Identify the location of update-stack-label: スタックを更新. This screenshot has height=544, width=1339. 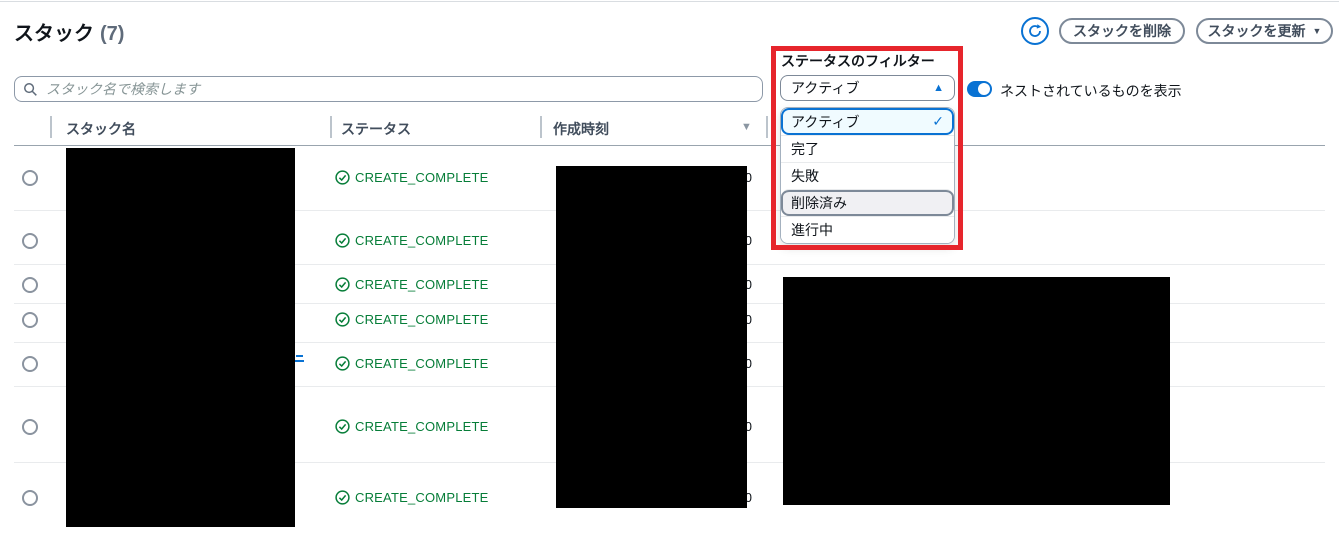
(1256, 31).